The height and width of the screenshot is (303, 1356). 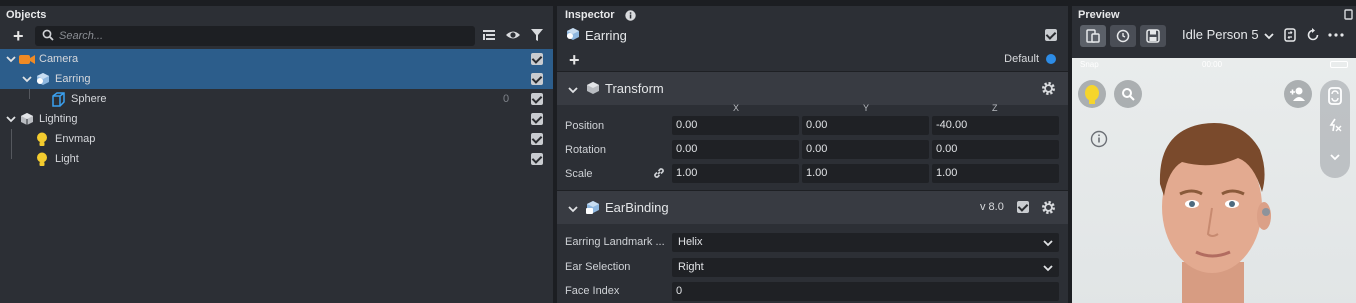 I want to click on list-options-icon, so click(x=489, y=35).